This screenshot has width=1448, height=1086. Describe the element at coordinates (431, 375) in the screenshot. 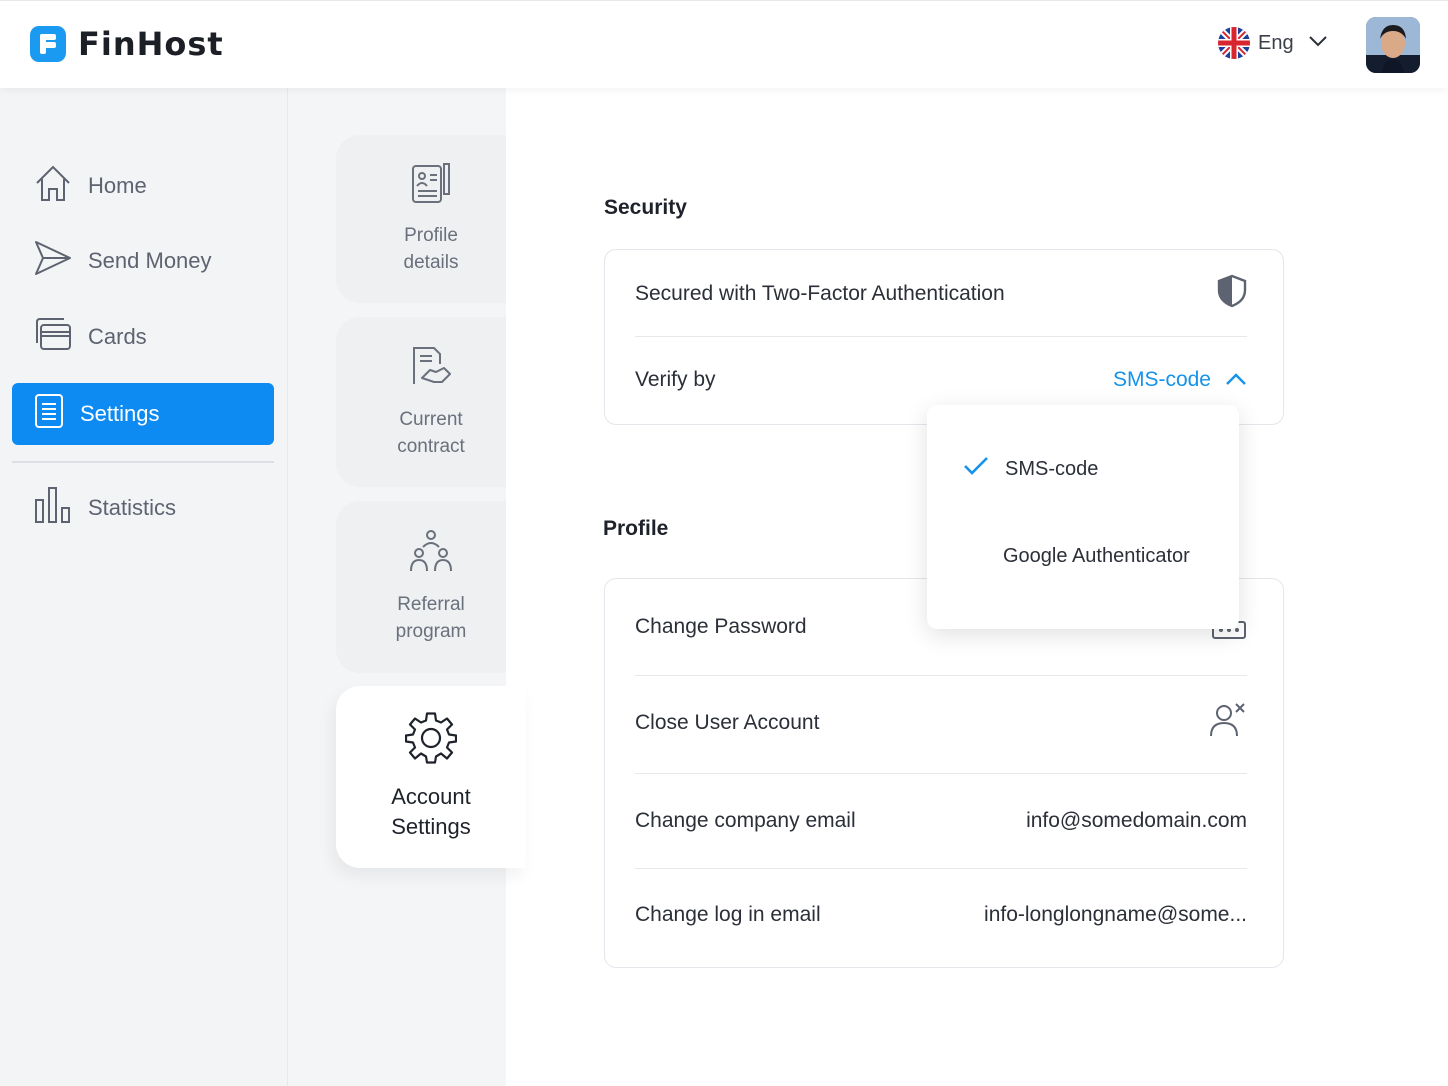

I see `contract-handshake-icon` at that location.